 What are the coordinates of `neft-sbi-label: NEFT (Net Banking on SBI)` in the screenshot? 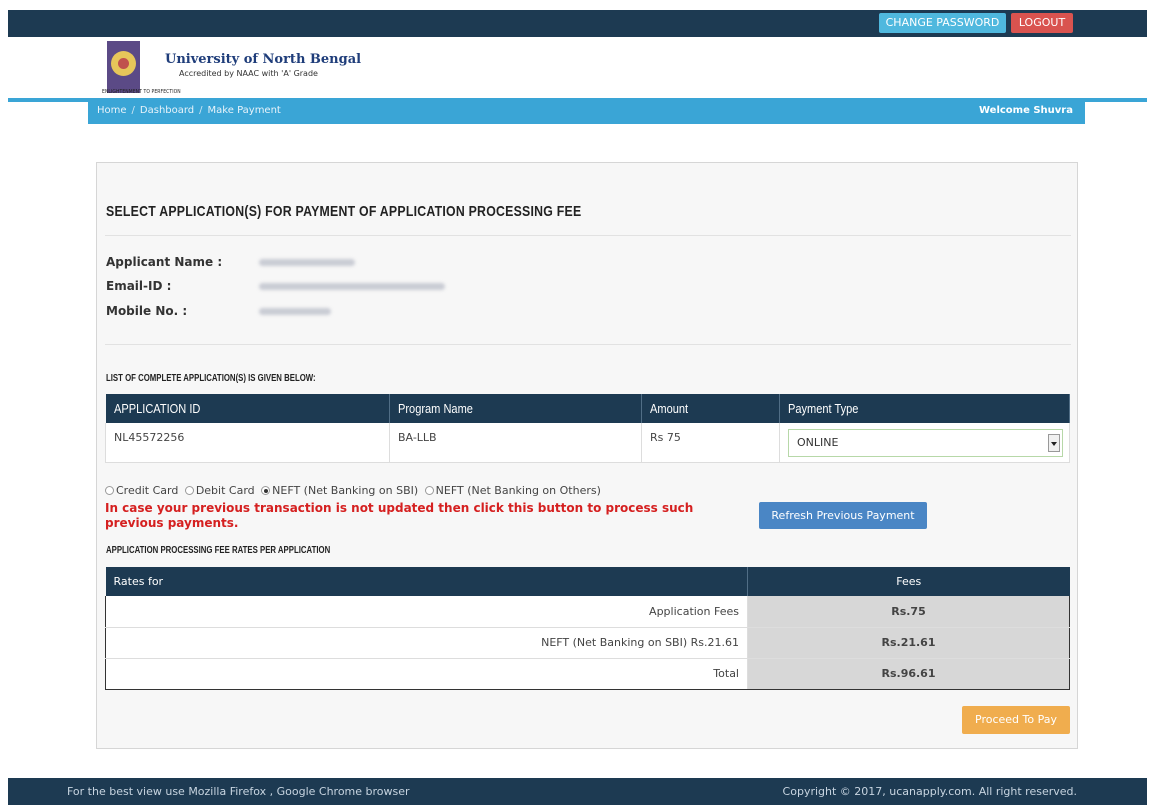 It's located at (345, 490).